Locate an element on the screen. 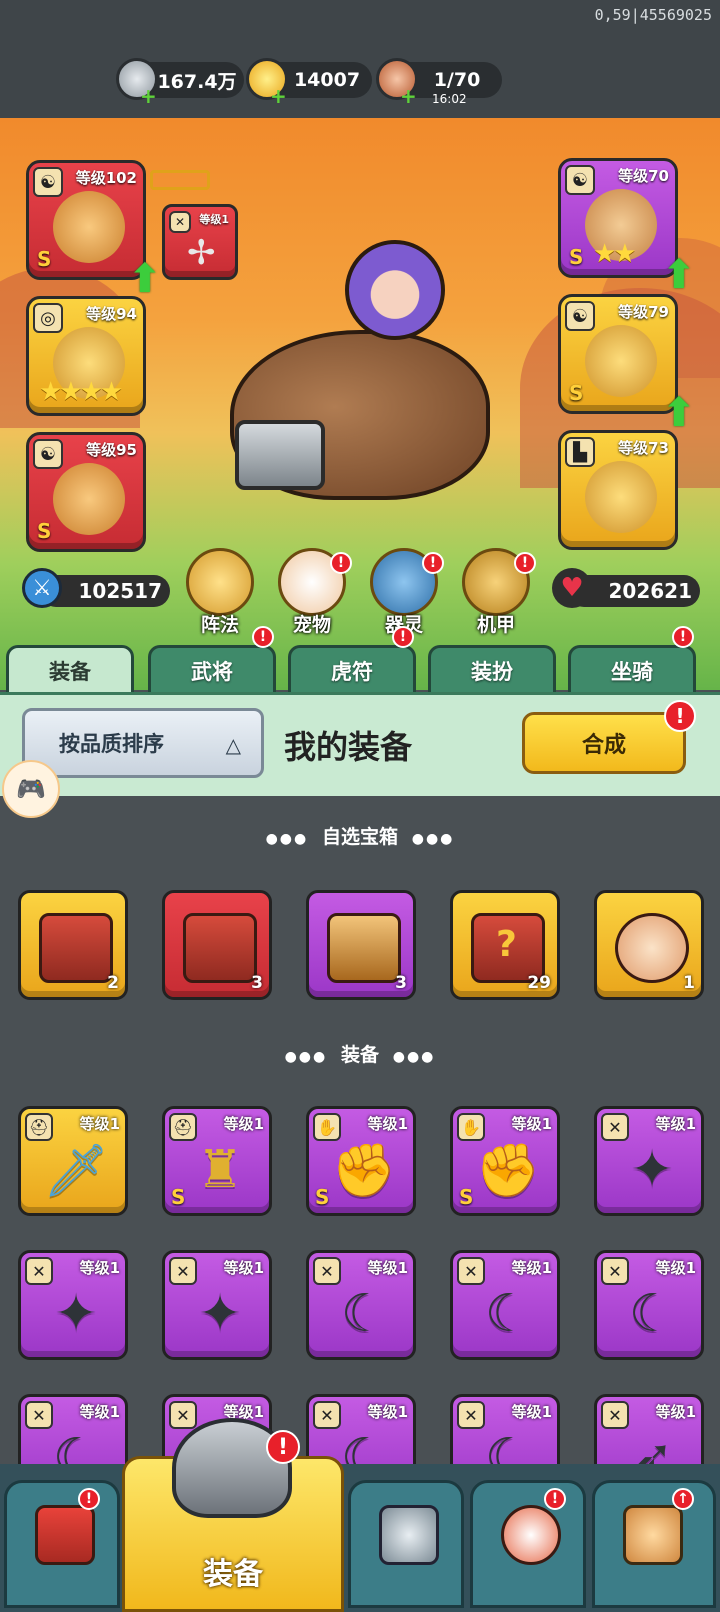 Image resolution: width=720 pixels, height=1612 pixels. section-title: 装备 is located at coordinates (359, 1055).